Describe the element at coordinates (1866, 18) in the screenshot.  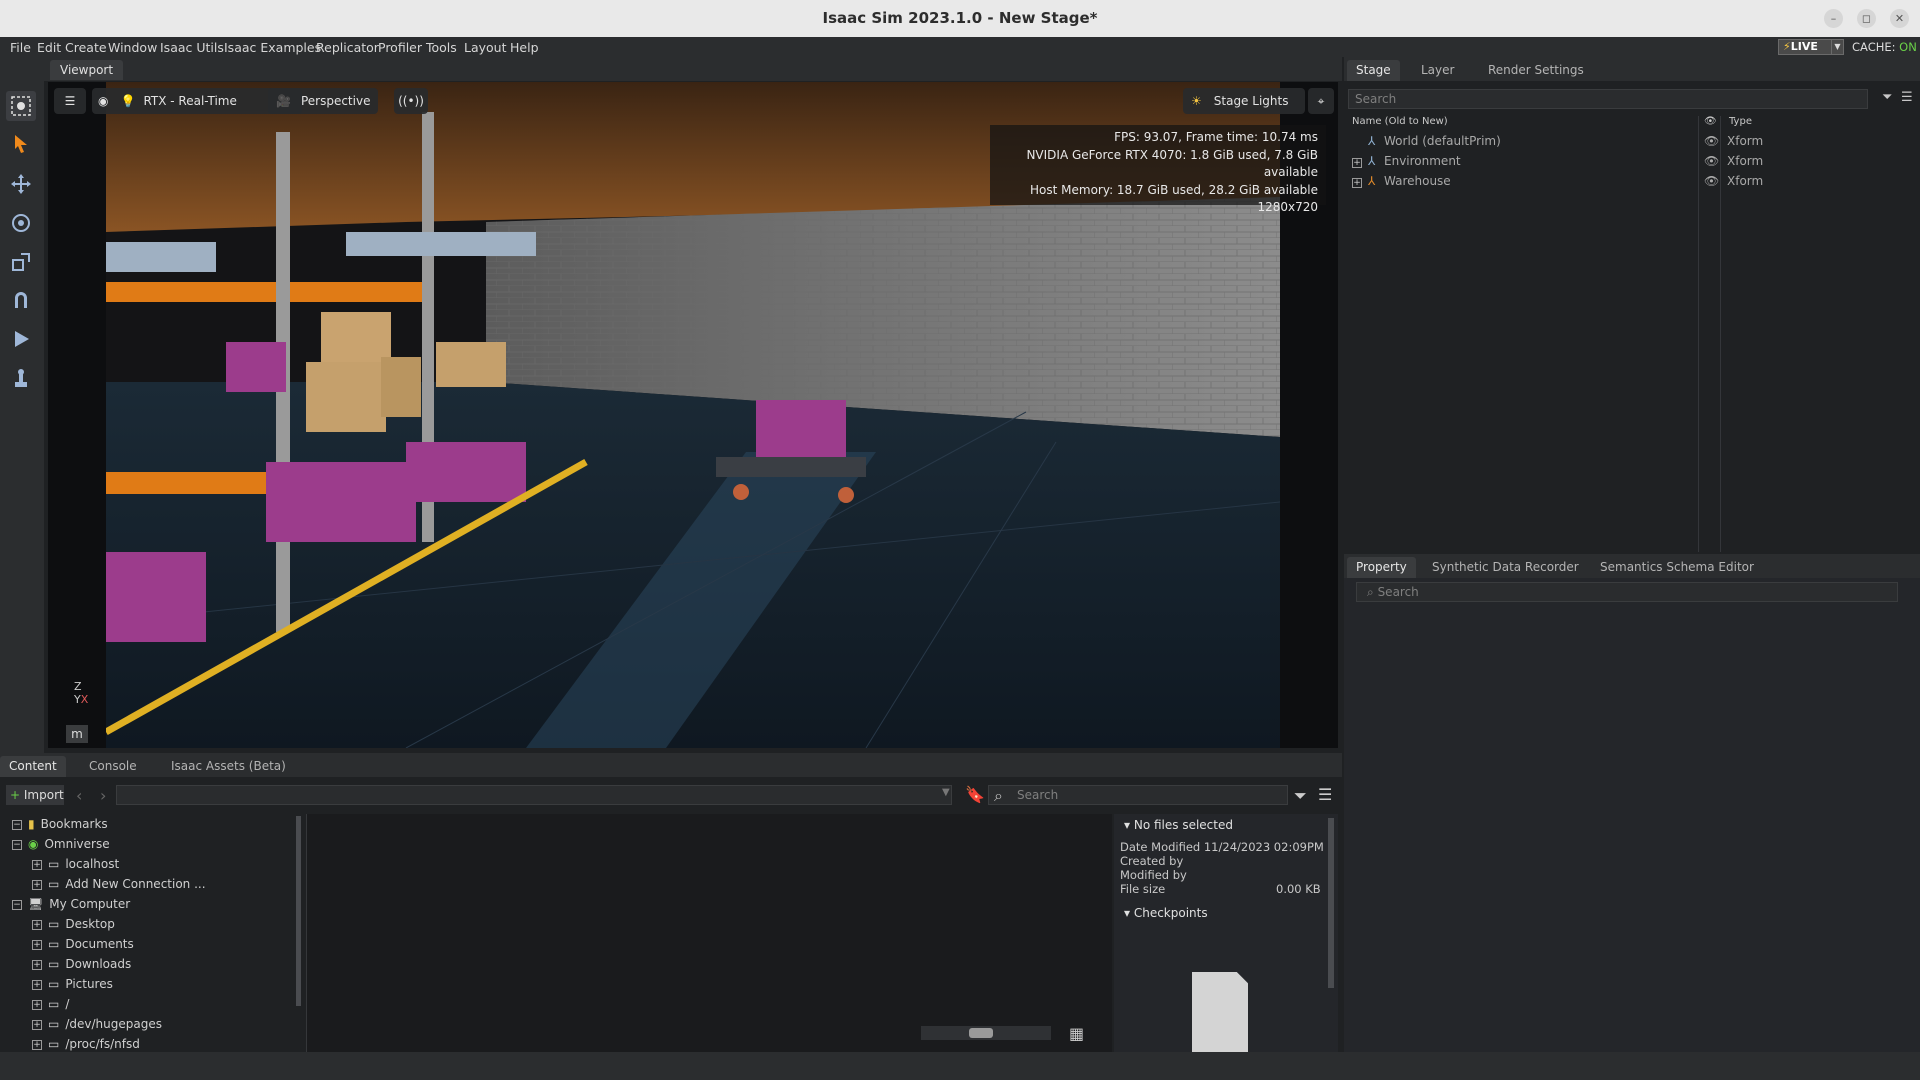
I see `maximize-button: ◻` at that location.